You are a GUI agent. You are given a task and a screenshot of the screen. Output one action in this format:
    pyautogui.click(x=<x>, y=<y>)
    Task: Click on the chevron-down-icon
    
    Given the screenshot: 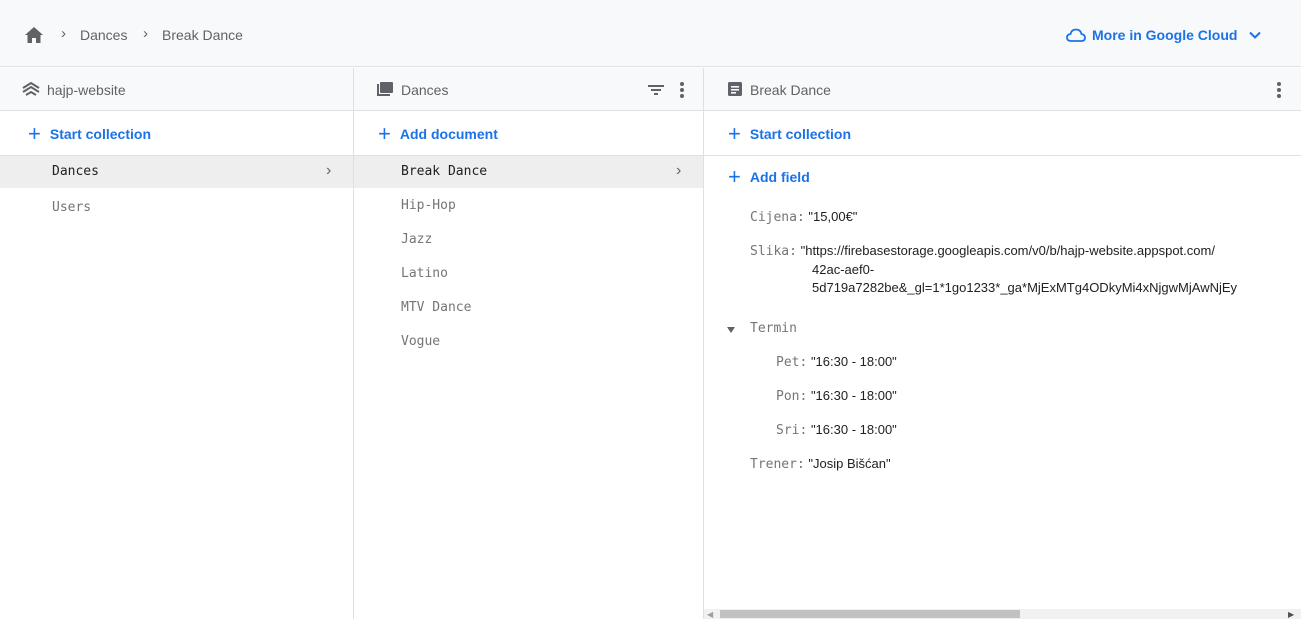 What is the action you would take?
    pyautogui.click(x=1255, y=35)
    